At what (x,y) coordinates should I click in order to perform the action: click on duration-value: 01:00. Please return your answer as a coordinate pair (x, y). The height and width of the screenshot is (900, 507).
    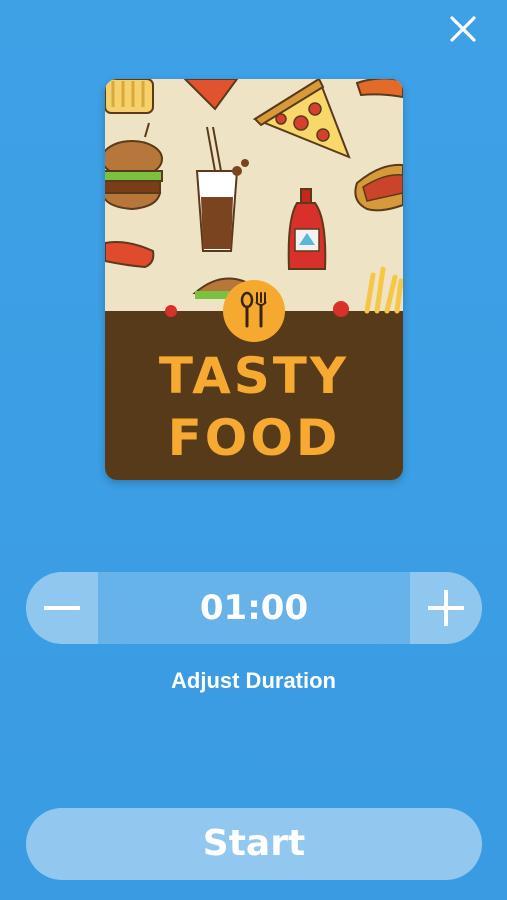
    Looking at the image, I should click on (254, 608).